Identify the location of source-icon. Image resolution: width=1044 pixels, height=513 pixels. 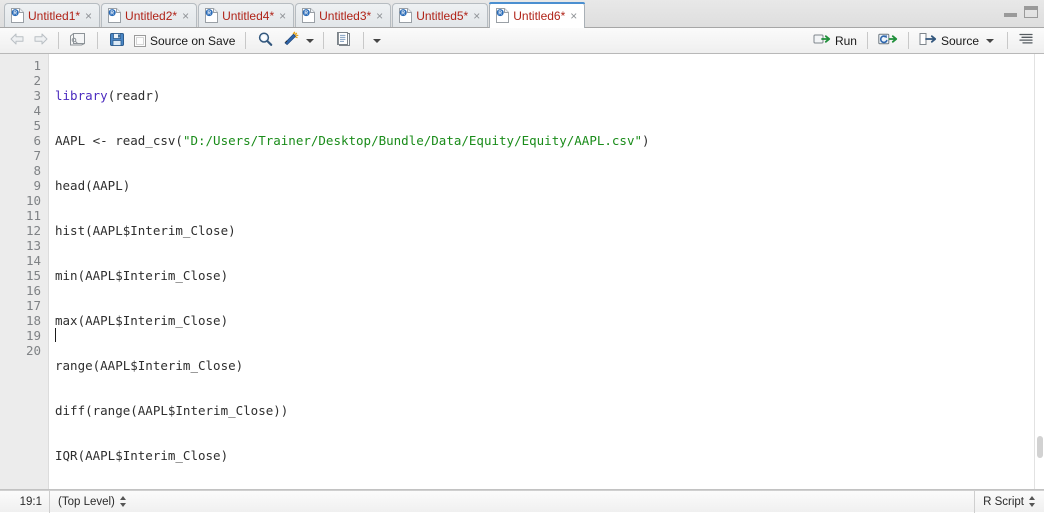
(928, 40).